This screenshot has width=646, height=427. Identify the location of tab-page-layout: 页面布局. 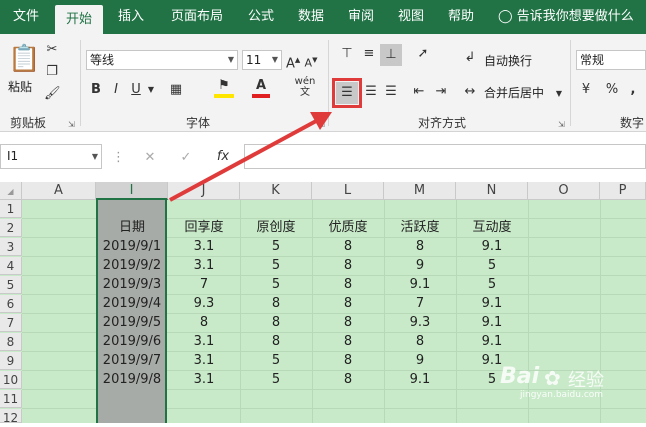
(197, 17).